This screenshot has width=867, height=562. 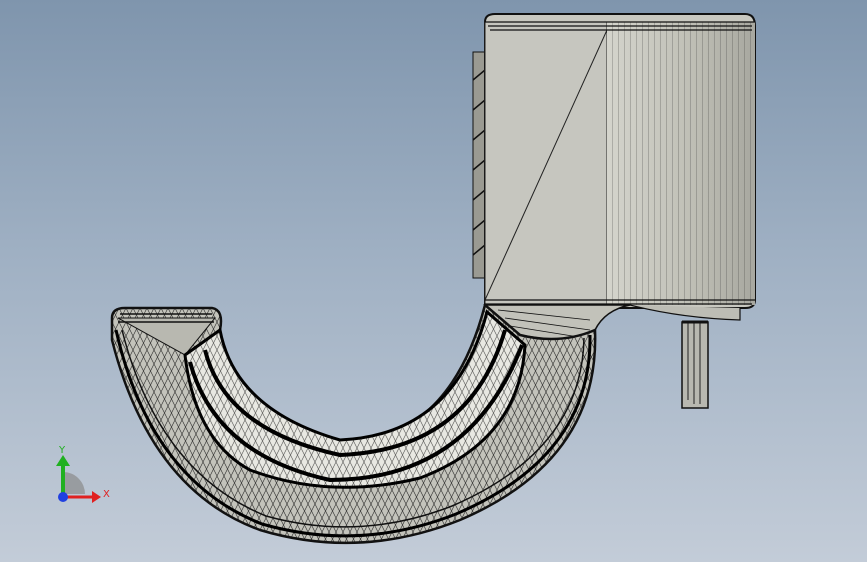 I want to click on x-axis-label: X, so click(x=106, y=494).